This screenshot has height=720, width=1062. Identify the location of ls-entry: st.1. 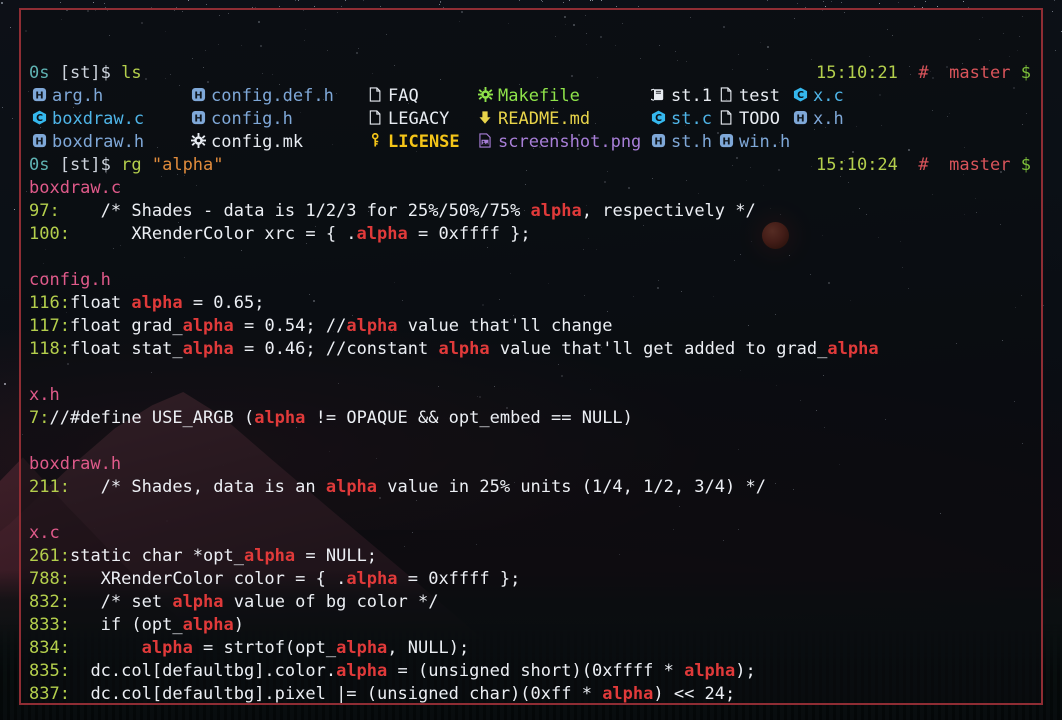
(681, 96).